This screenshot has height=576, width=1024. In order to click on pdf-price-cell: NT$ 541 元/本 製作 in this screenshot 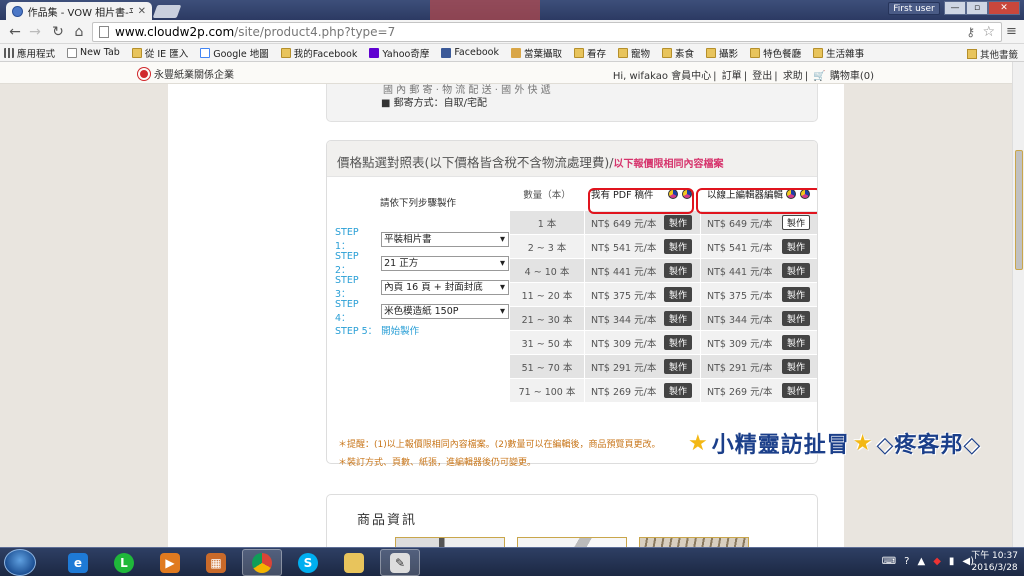, I will do `click(643, 246)`.